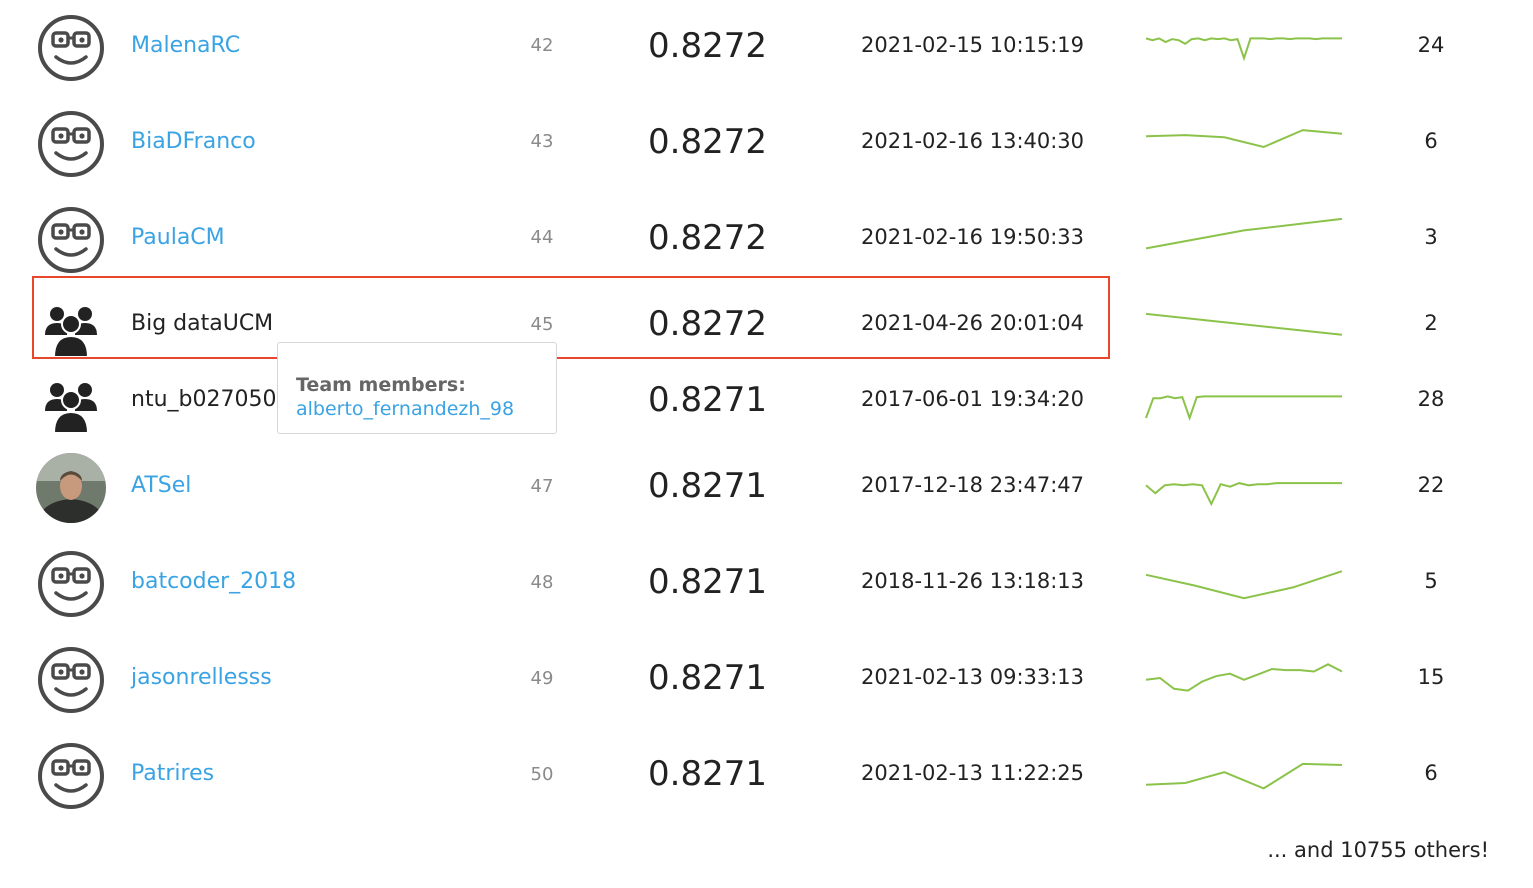 This screenshot has width=1533, height=888. What do you see at coordinates (973, 141) in the screenshot?
I see `submission-date: 2021-02-16 13:40:30` at bounding box center [973, 141].